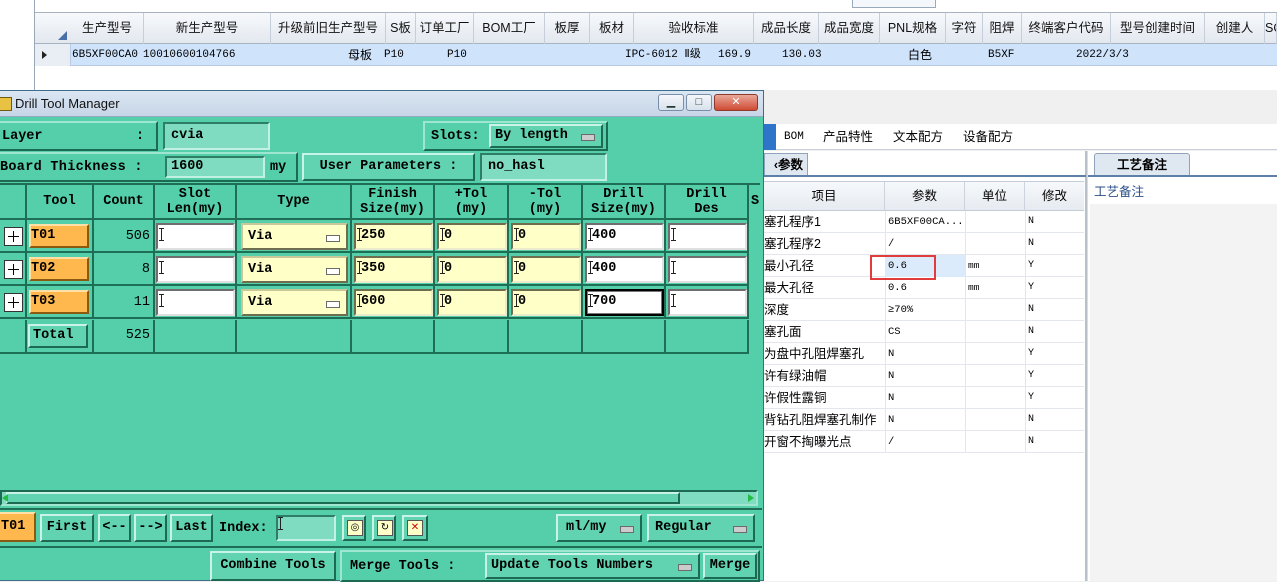 This screenshot has width=1277, height=582. I want to click on bulb-icon-button: ◎, so click(354, 528).